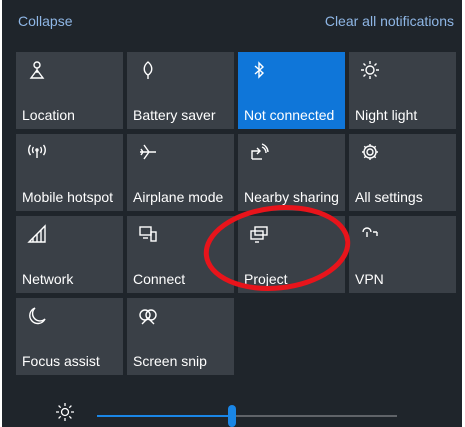  What do you see at coordinates (48, 115) in the screenshot?
I see `tile-label: Location` at bounding box center [48, 115].